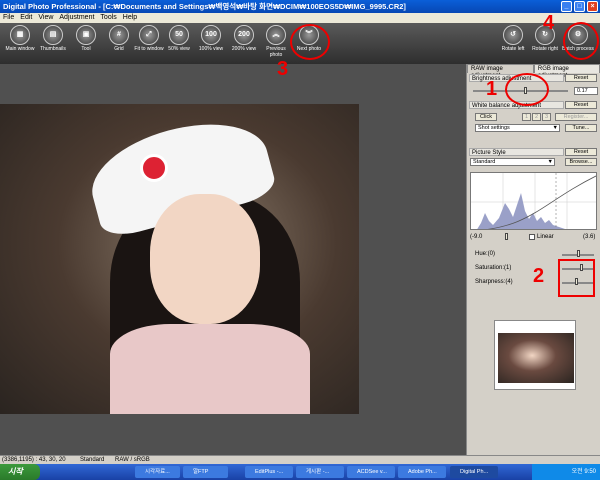 The width and height of the screenshot is (600, 480). Describe the element at coordinates (500, 71) in the screenshot. I see `tab-raw-adjustment: RAW image adjustment` at that location.